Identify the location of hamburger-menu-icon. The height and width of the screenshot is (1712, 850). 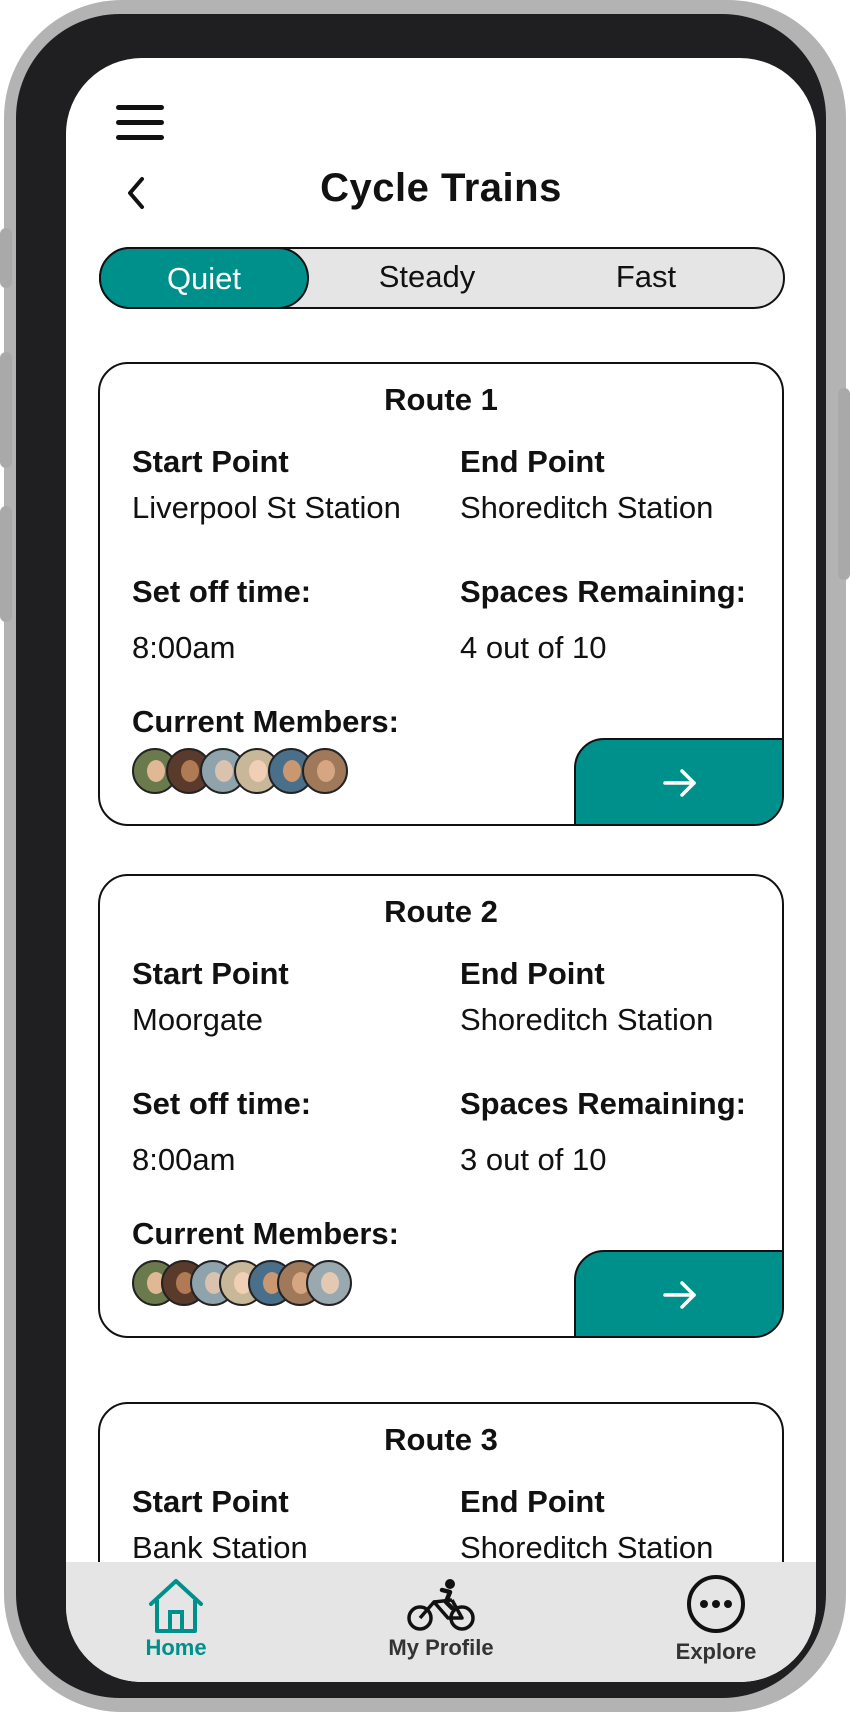
(140, 123).